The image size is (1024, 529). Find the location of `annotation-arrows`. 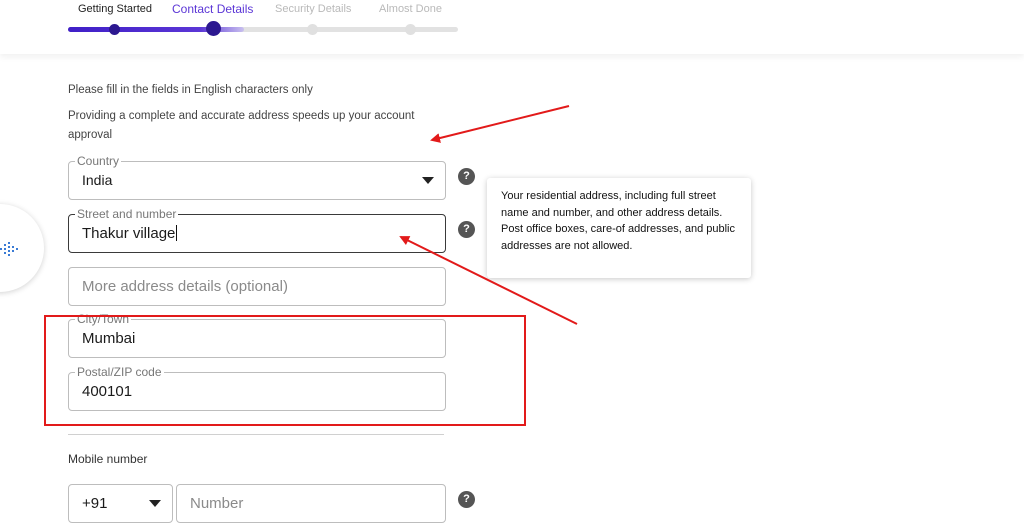

annotation-arrows is located at coordinates (488, 215).